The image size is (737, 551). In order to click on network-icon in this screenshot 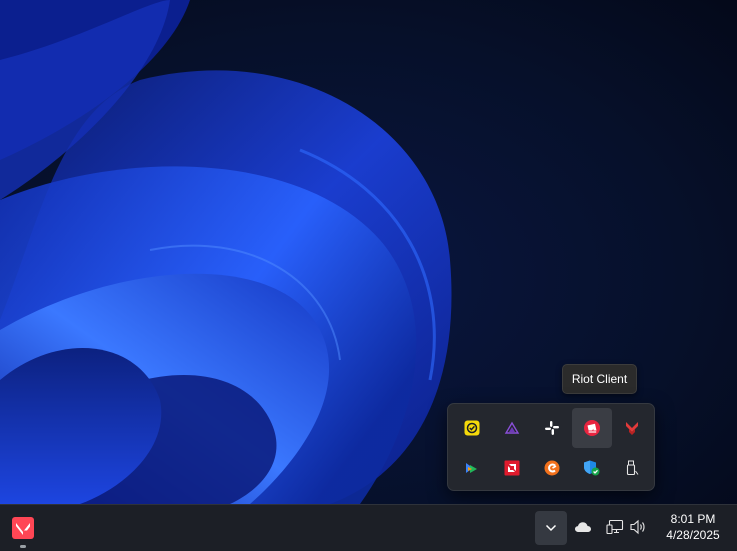, I will do `click(615, 527)`.